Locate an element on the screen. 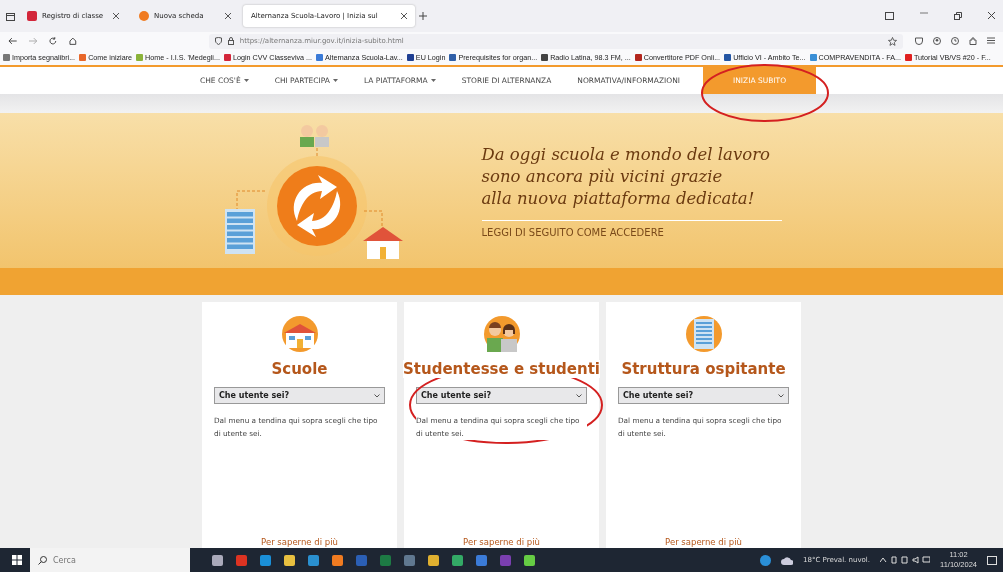 Image resolution: width=1003 pixels, height=572 pixels. card-title: Struttura ospitante is located at coordinates (703, 369).